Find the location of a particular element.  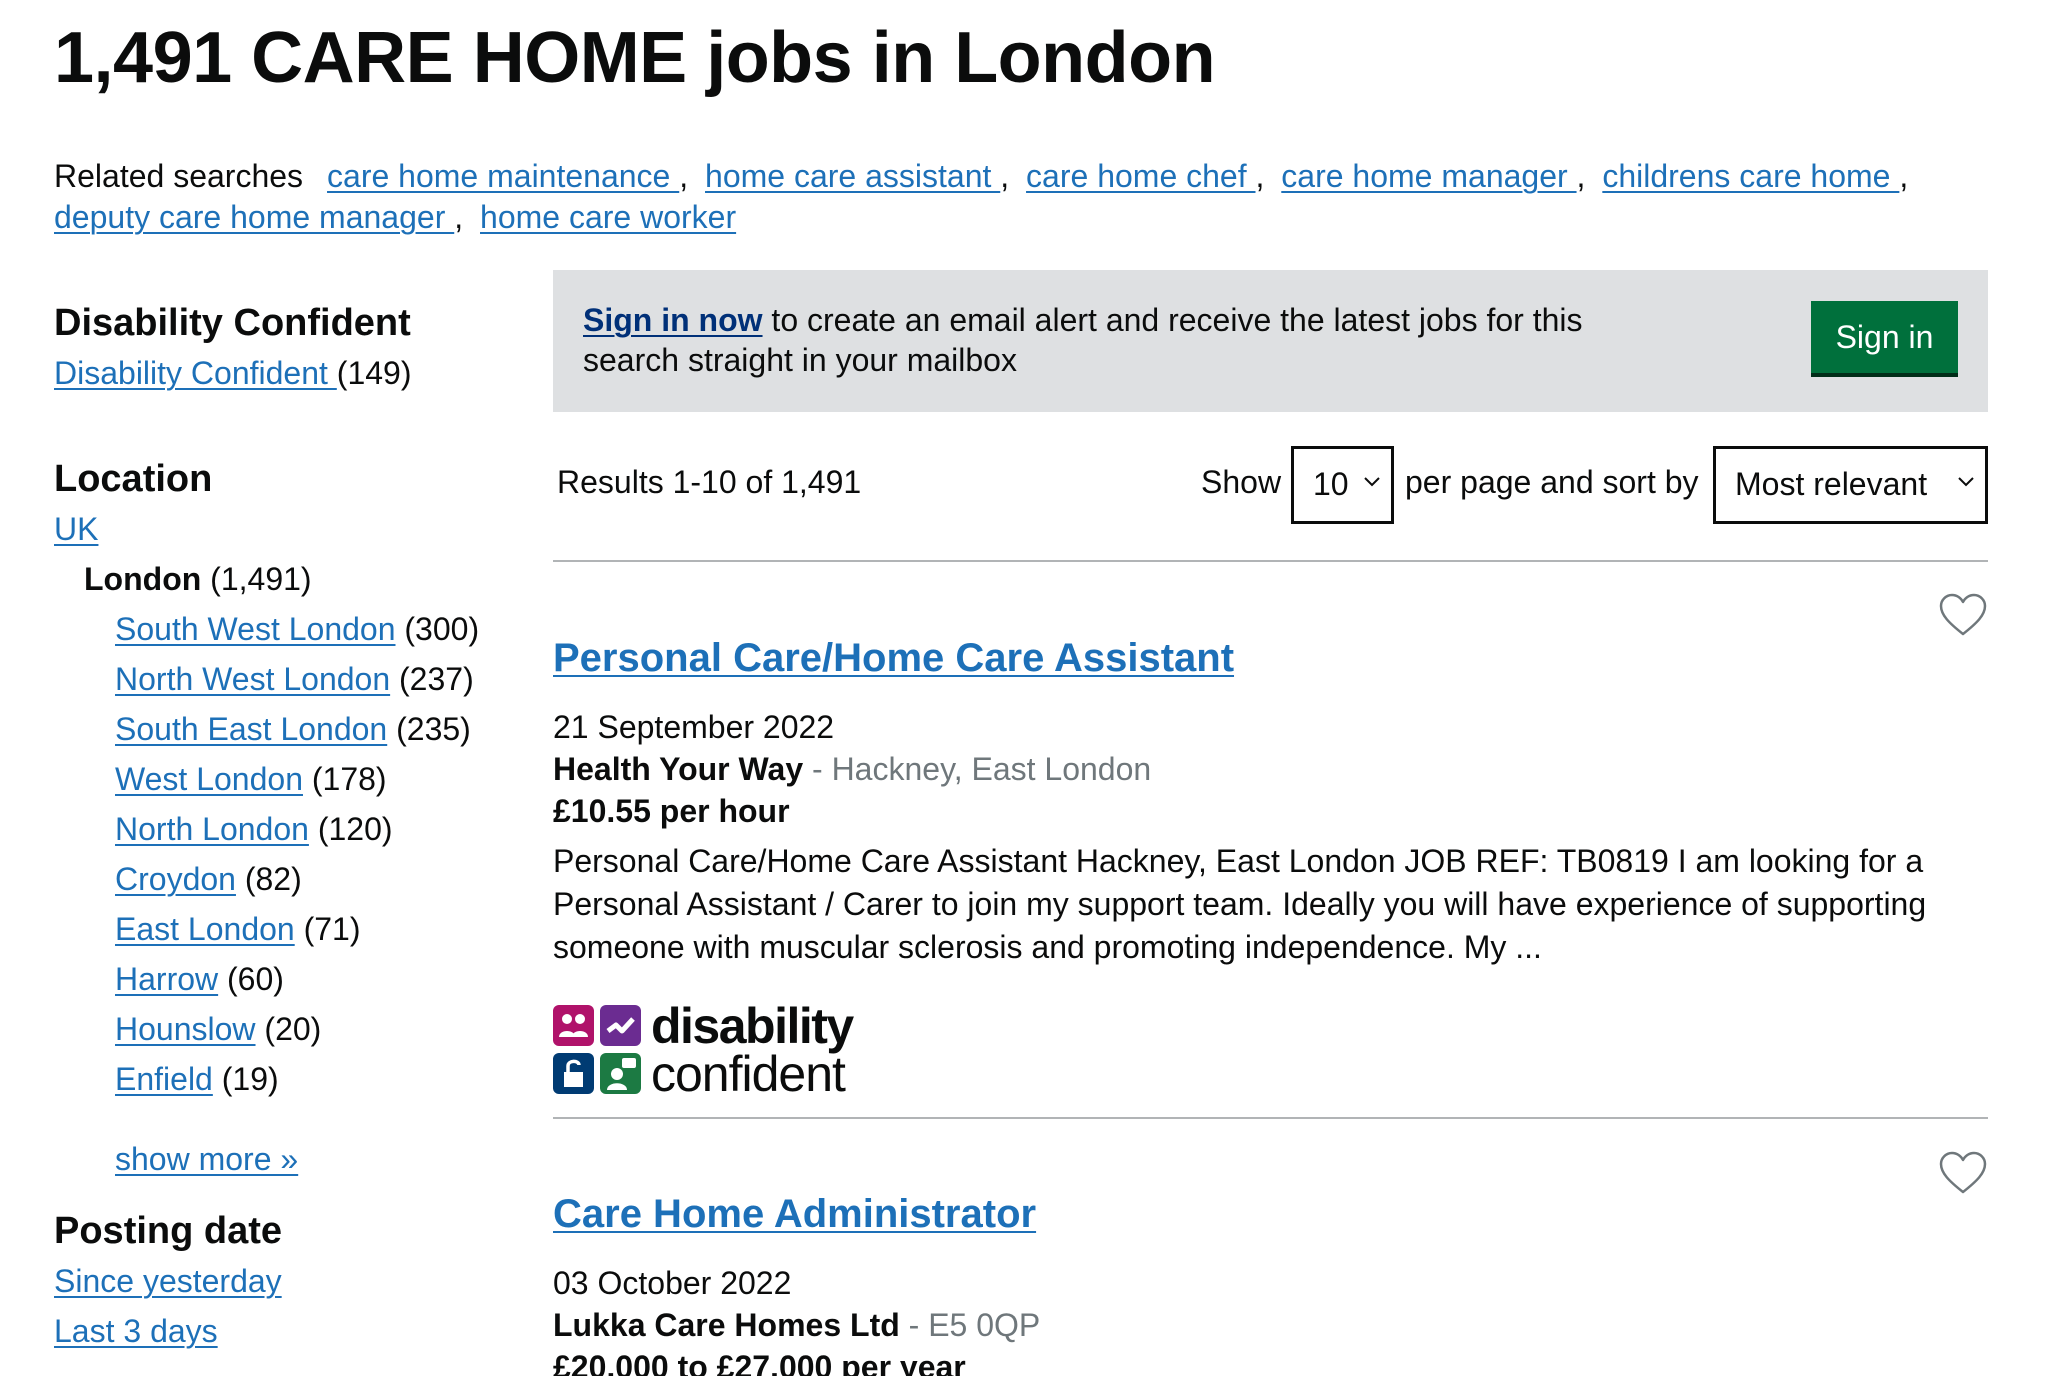

signin-button: Sign in is located at coordinates (1884, 339).